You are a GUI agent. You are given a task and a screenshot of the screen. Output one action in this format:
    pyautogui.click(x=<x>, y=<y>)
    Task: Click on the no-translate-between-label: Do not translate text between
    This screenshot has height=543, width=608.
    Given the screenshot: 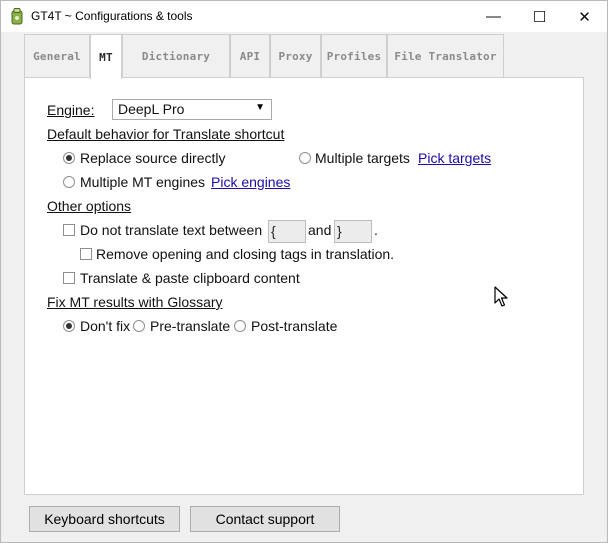 What is the action you would take?
    pyautogui.click(x=171, y=230)
    